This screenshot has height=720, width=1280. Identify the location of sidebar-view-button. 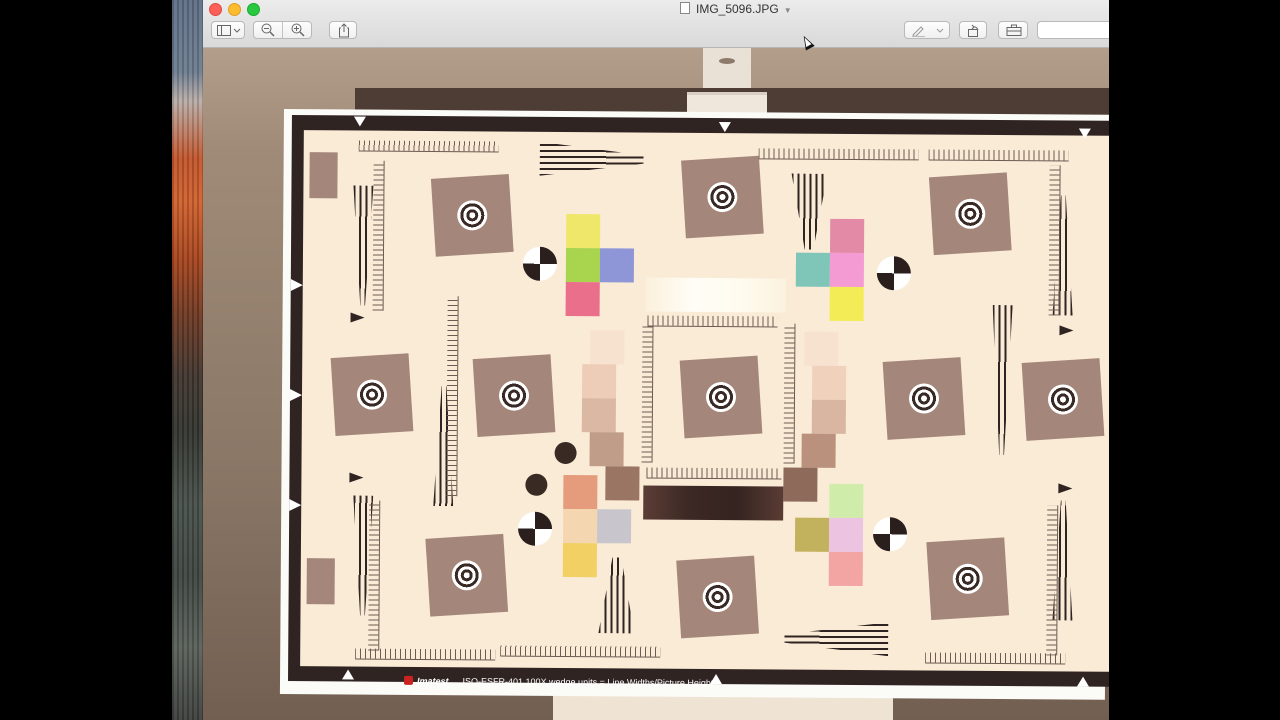
(228, 30).